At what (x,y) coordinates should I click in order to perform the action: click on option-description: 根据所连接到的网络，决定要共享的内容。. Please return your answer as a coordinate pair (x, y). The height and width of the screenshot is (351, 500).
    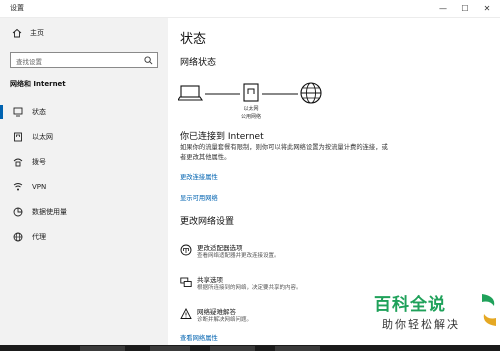
    Looking at the image, I should click on (249, 288).